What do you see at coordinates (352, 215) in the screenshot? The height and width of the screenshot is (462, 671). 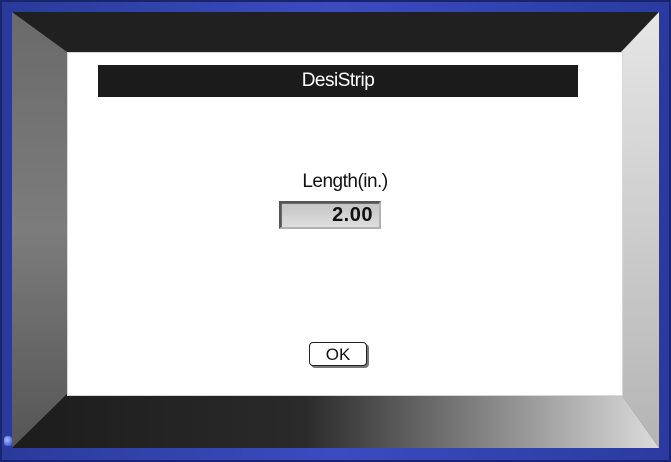 I see `length-value: 2.00` at bounding box center [352, 215].